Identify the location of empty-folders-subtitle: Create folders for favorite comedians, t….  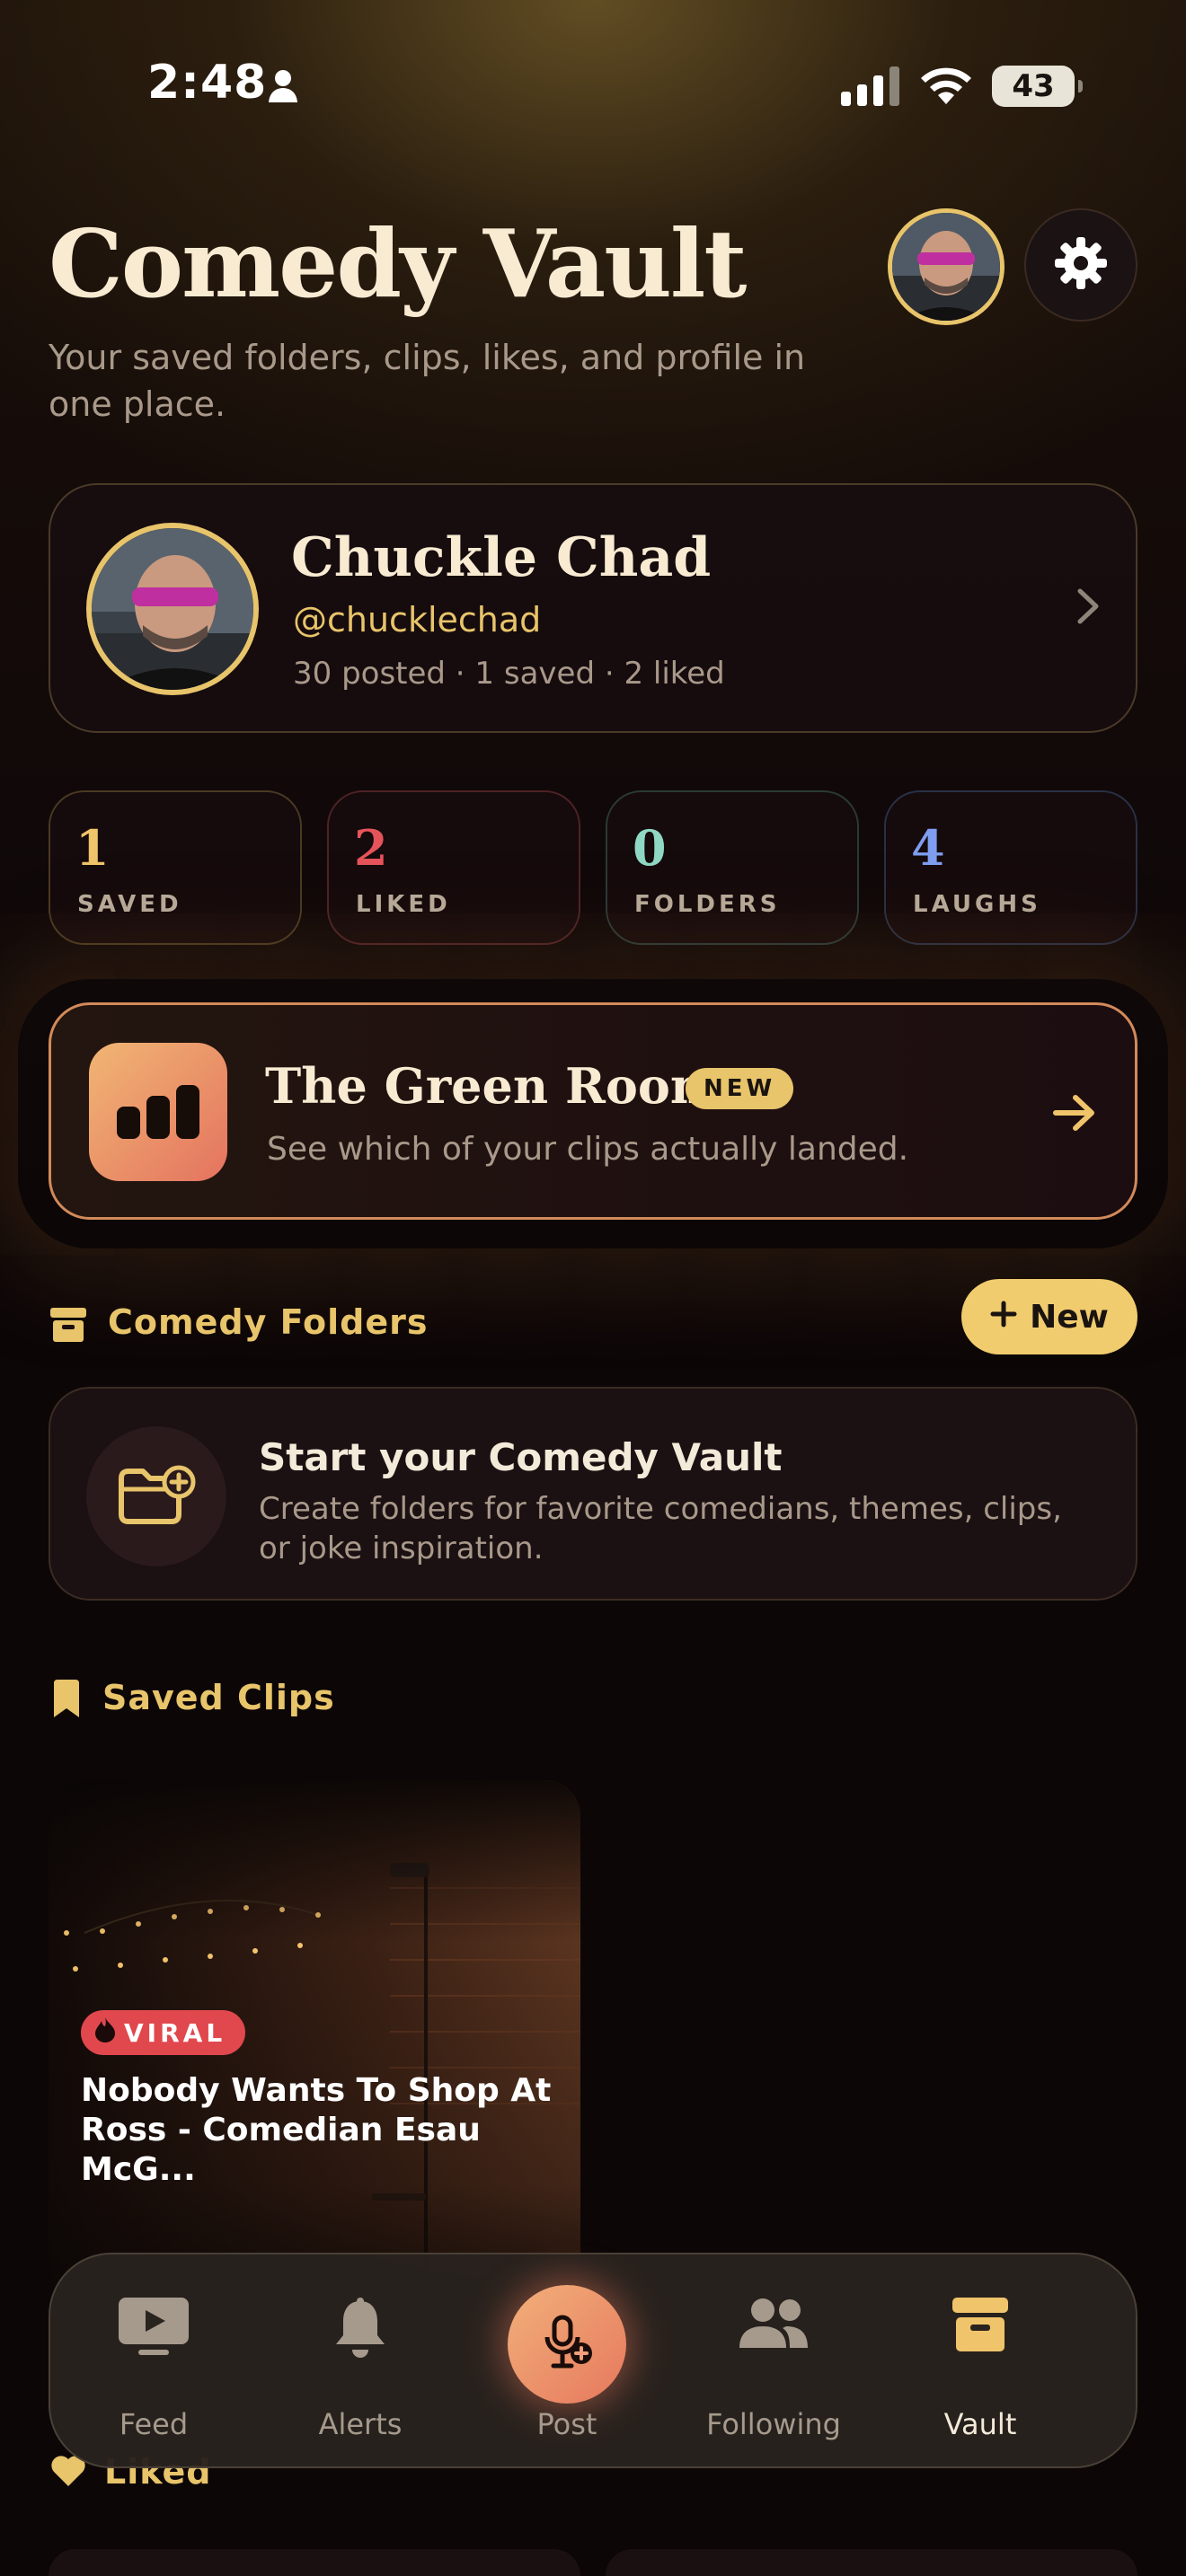
(660, 1528).